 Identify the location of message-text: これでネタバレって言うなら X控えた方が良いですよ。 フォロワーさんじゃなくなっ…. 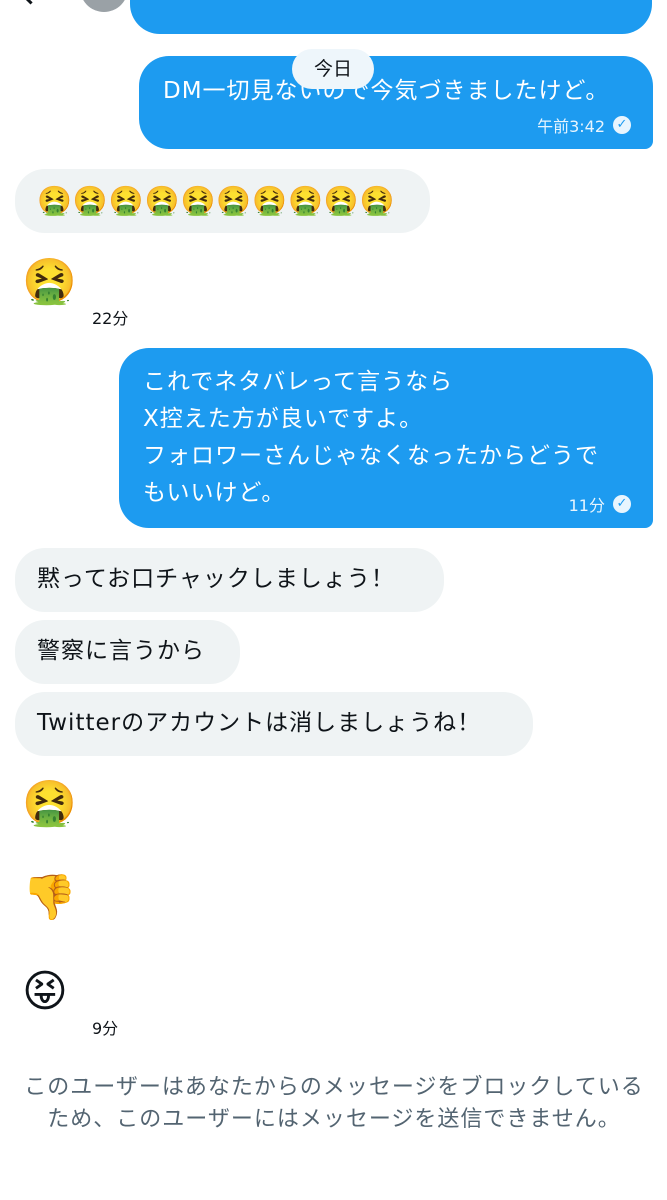
(371, 437).